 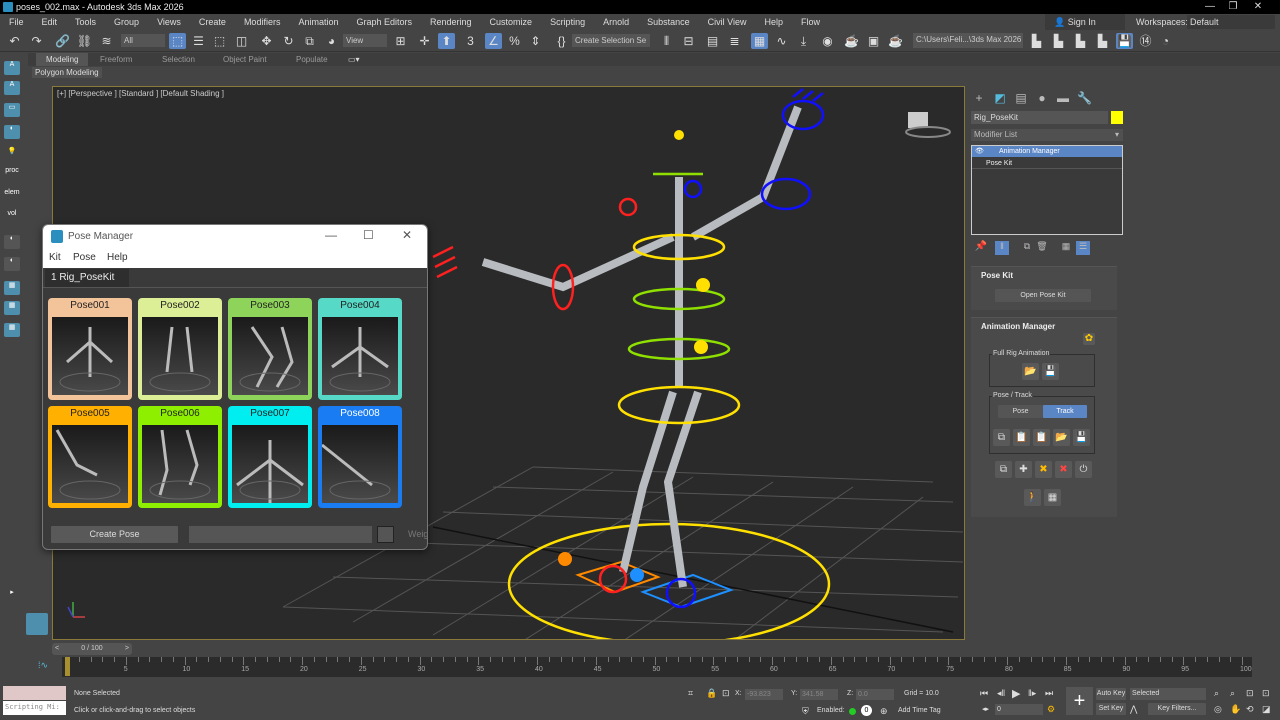 What do you see at coordinates (1039, 117) in the screenshot?
I see `object-name-field: Rig_PoseKit` at bounding box center [1039, 117].